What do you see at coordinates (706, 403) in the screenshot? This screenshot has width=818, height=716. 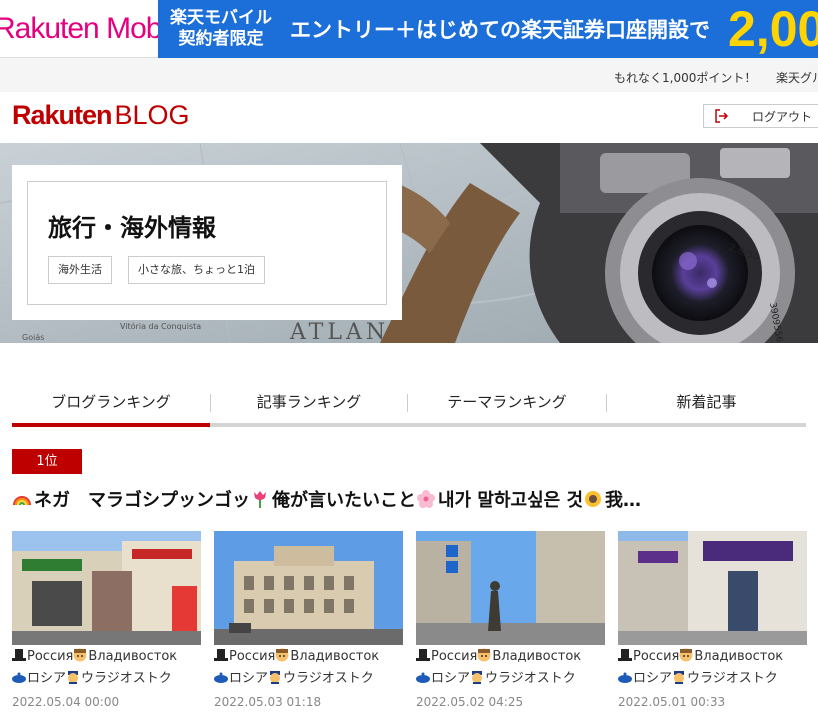 I see `tab-new-articles: 新着記事` at bounding box center [706, 403].